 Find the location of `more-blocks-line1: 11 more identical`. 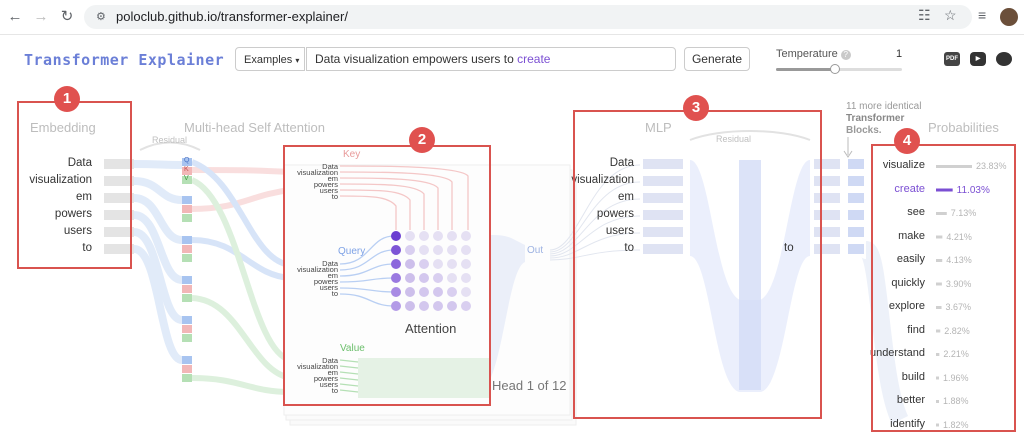

more-blocks-line1: 11 more identical is located at coordinates (884, 106).